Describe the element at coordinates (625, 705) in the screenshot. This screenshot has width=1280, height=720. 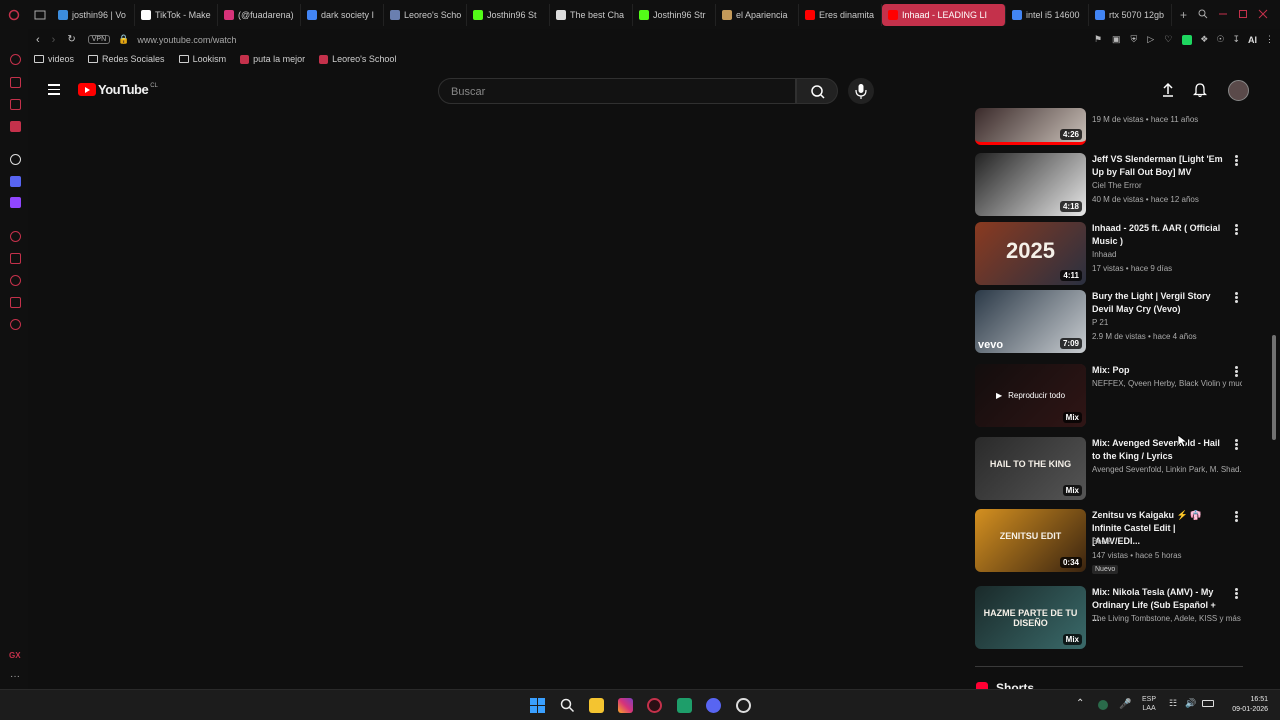
I see `instagram-app-icon` at that location.